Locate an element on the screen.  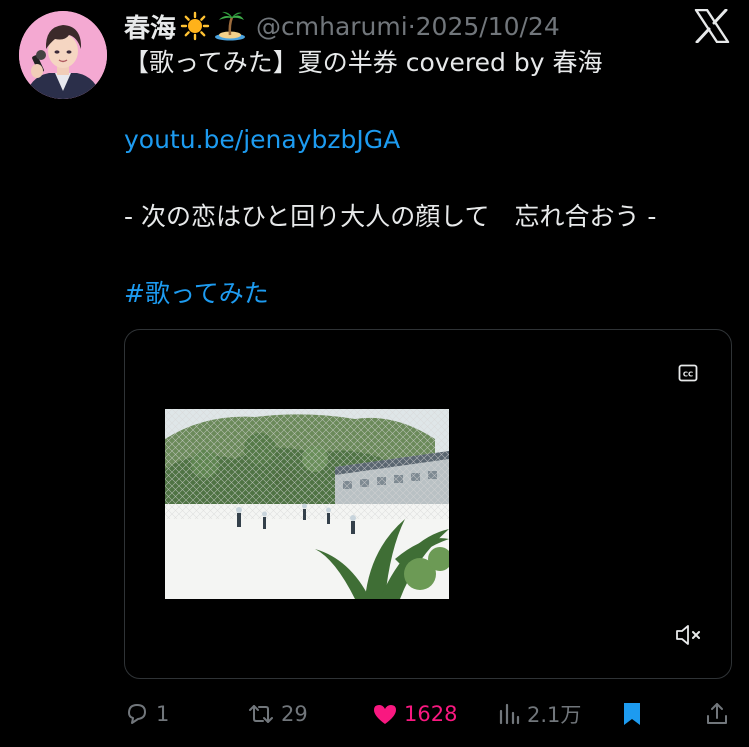
svg-text: CC is located at coordinates (688, 375).